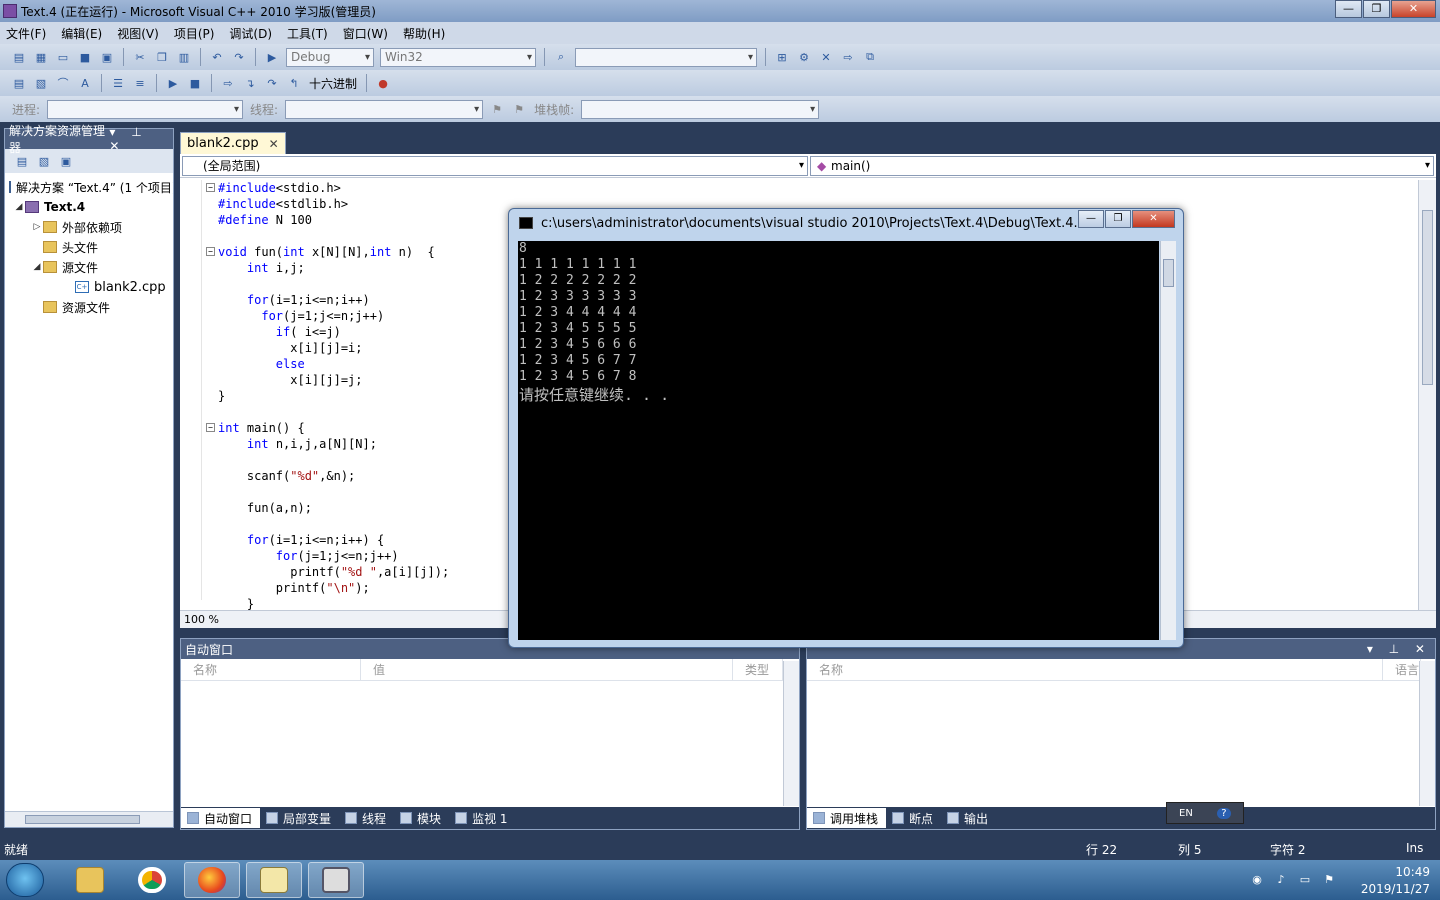  Describe the element at coordinates (495, 165) in the screenshot. I see `scope-select: (全局范围)` at that location.